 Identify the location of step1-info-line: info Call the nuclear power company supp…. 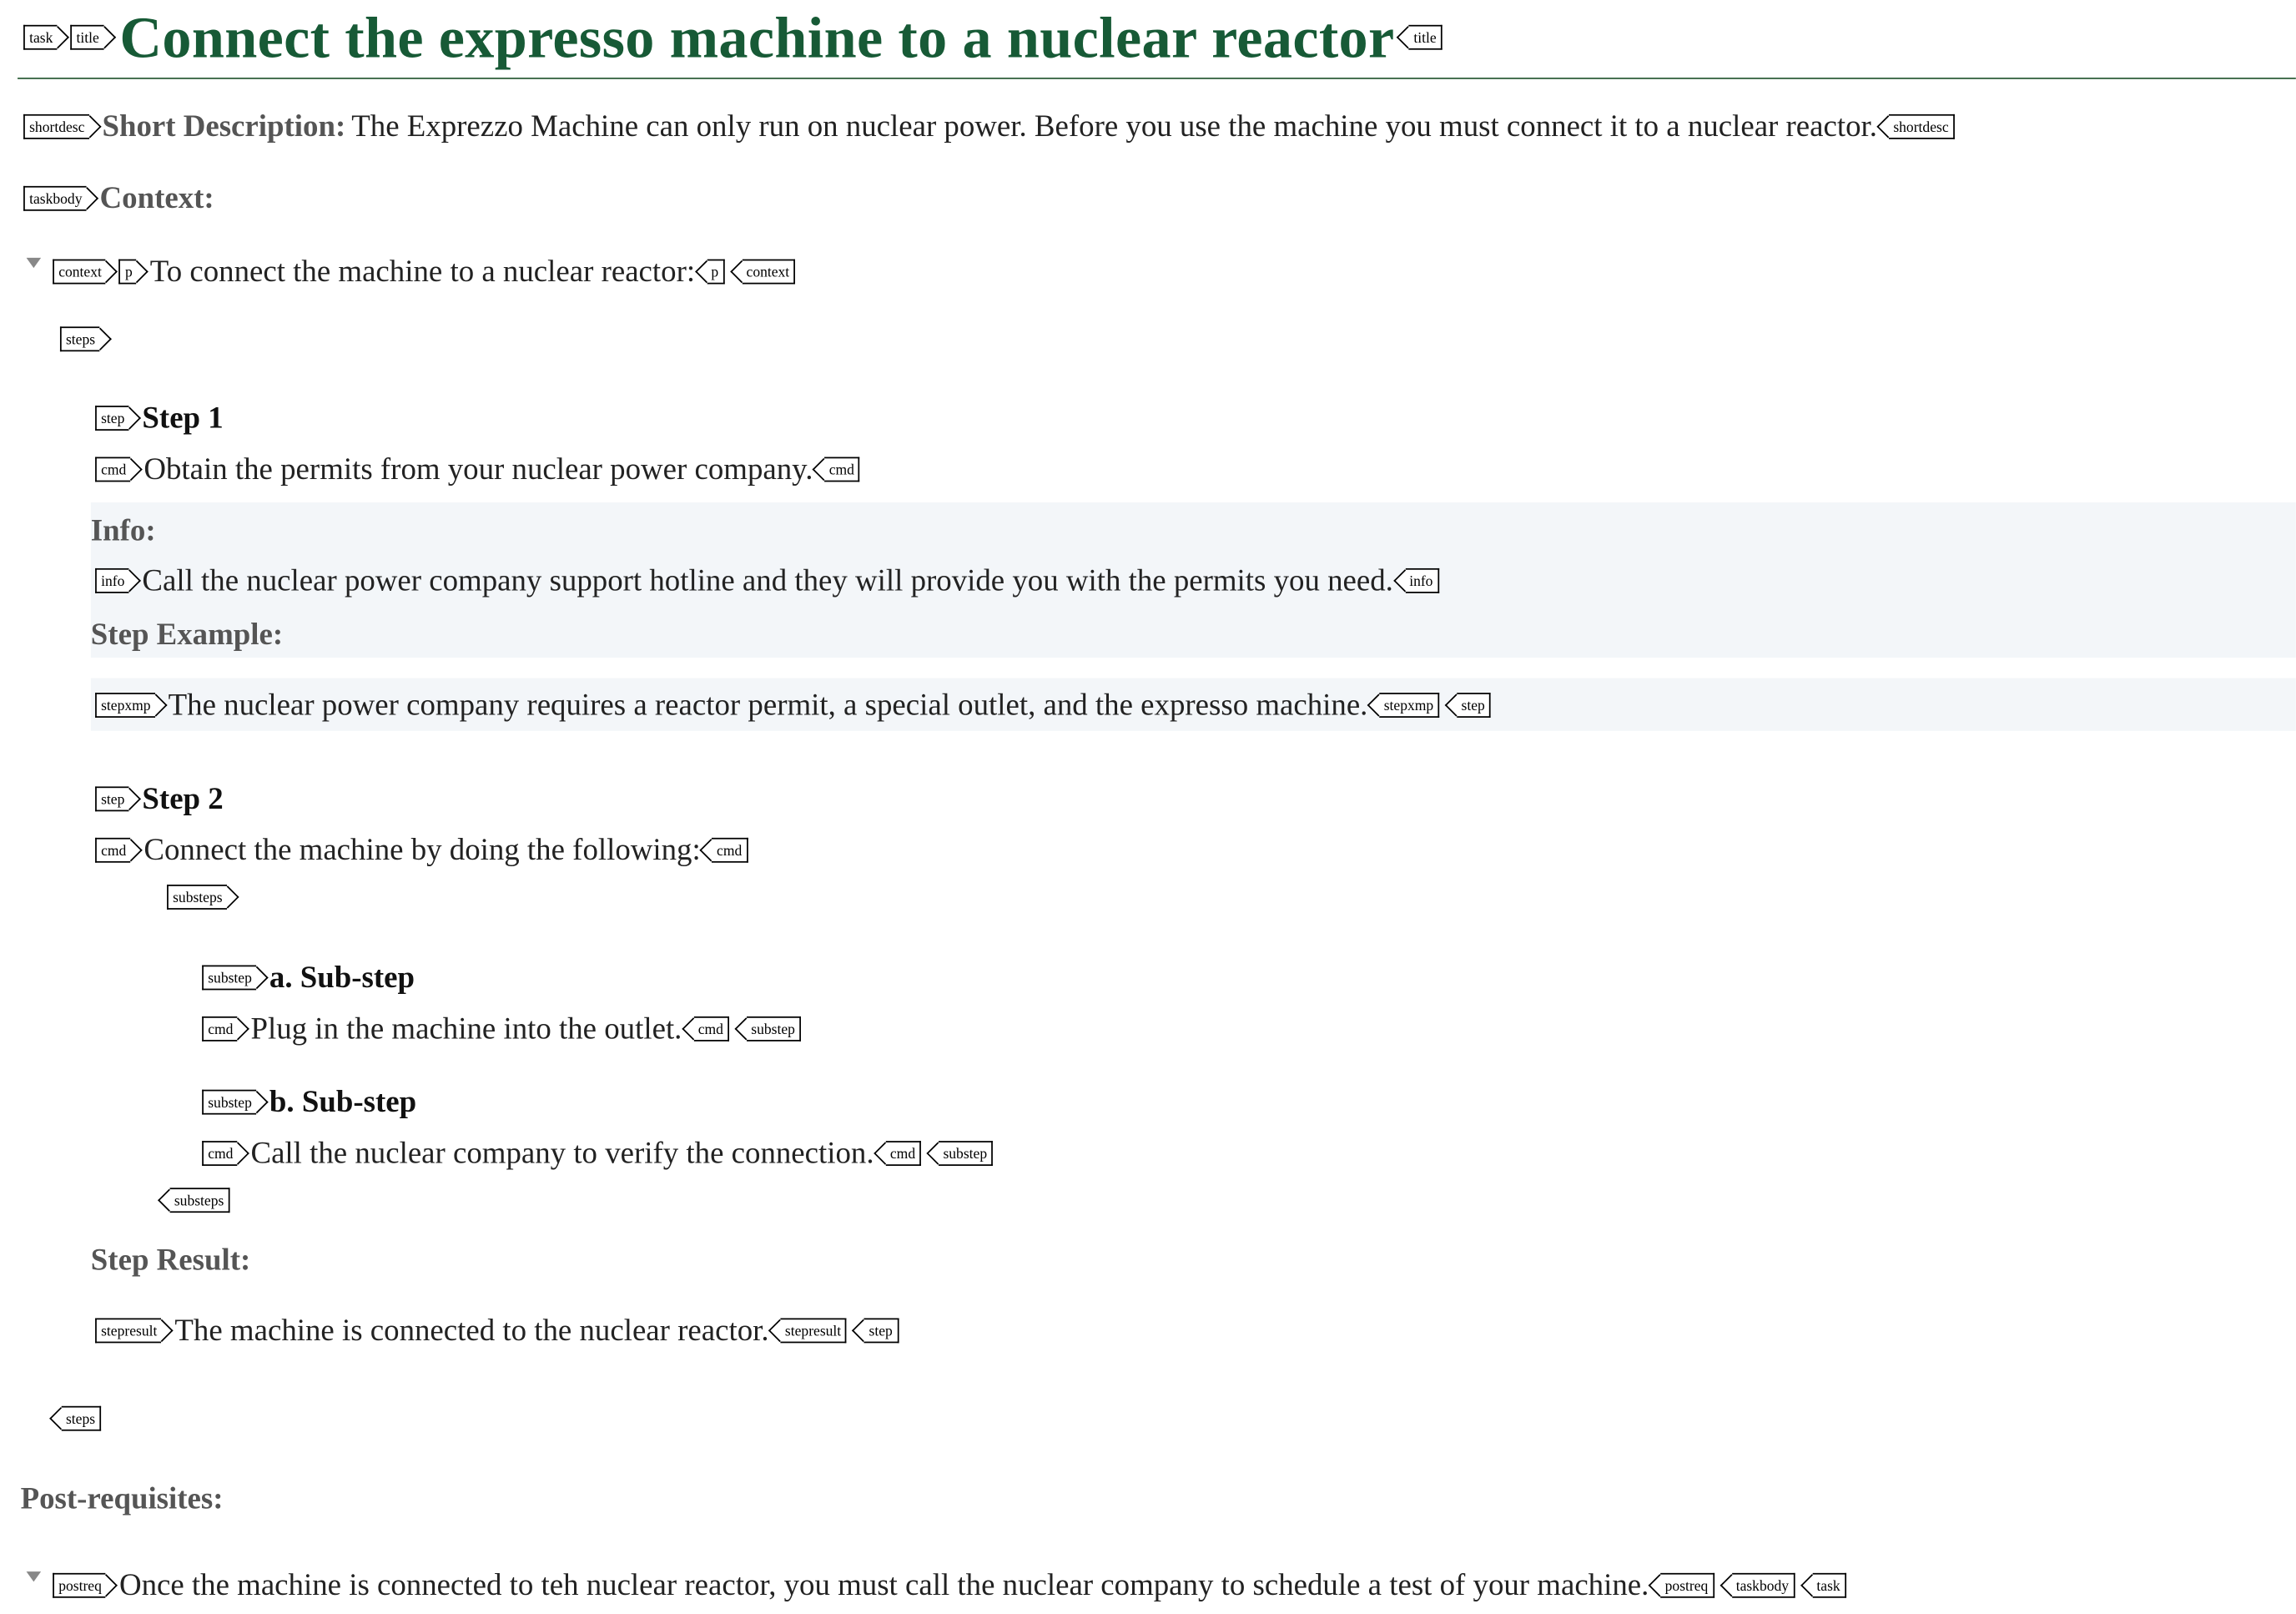
(769, 580).